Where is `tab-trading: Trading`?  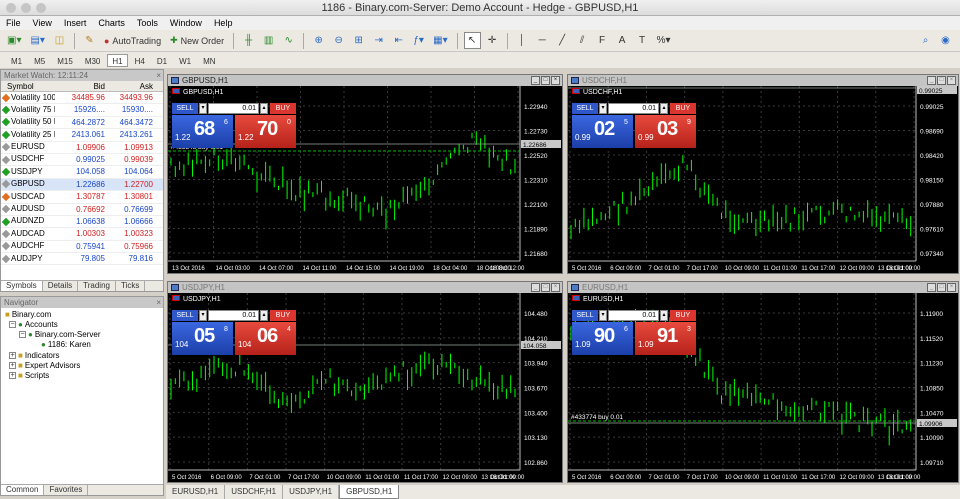 tab-trading: Trading is located at coordinates (97, 286).